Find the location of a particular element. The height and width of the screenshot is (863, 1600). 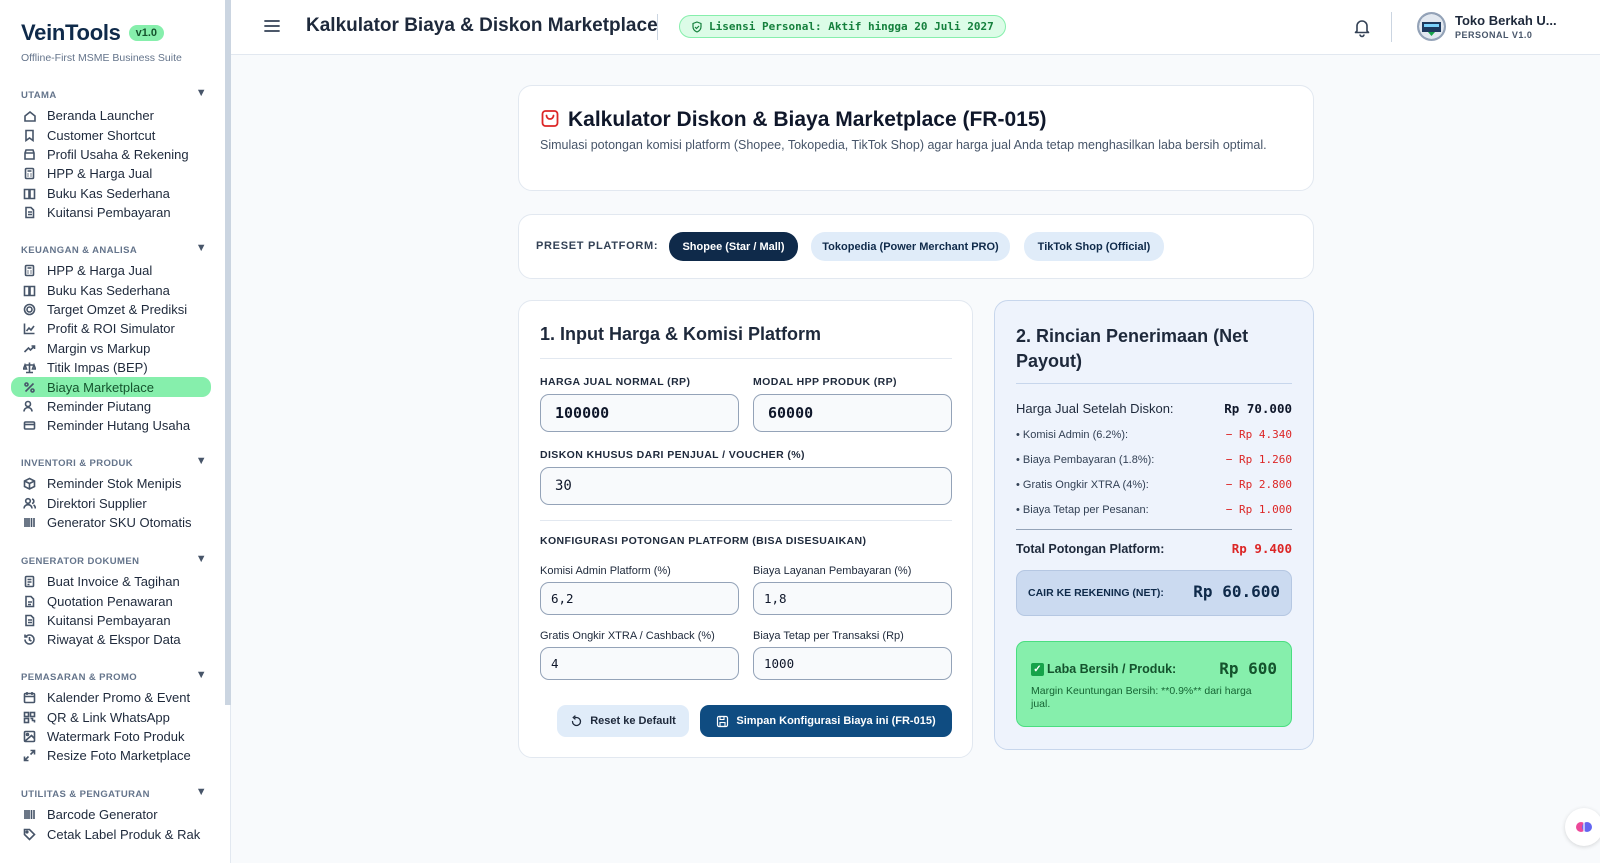

sidebar-item: Margin vs Markup is located at coordinates (111, 348).